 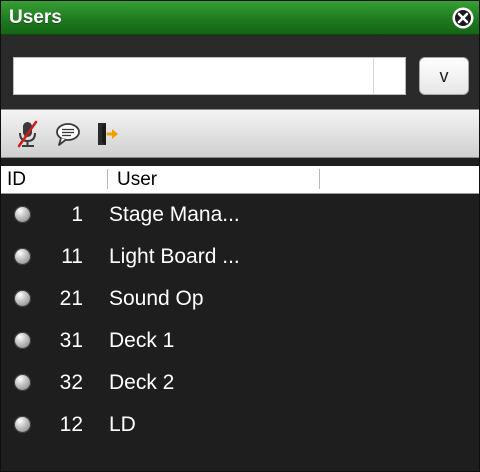 I want to click on toolbar, so click(x=240, y=133).